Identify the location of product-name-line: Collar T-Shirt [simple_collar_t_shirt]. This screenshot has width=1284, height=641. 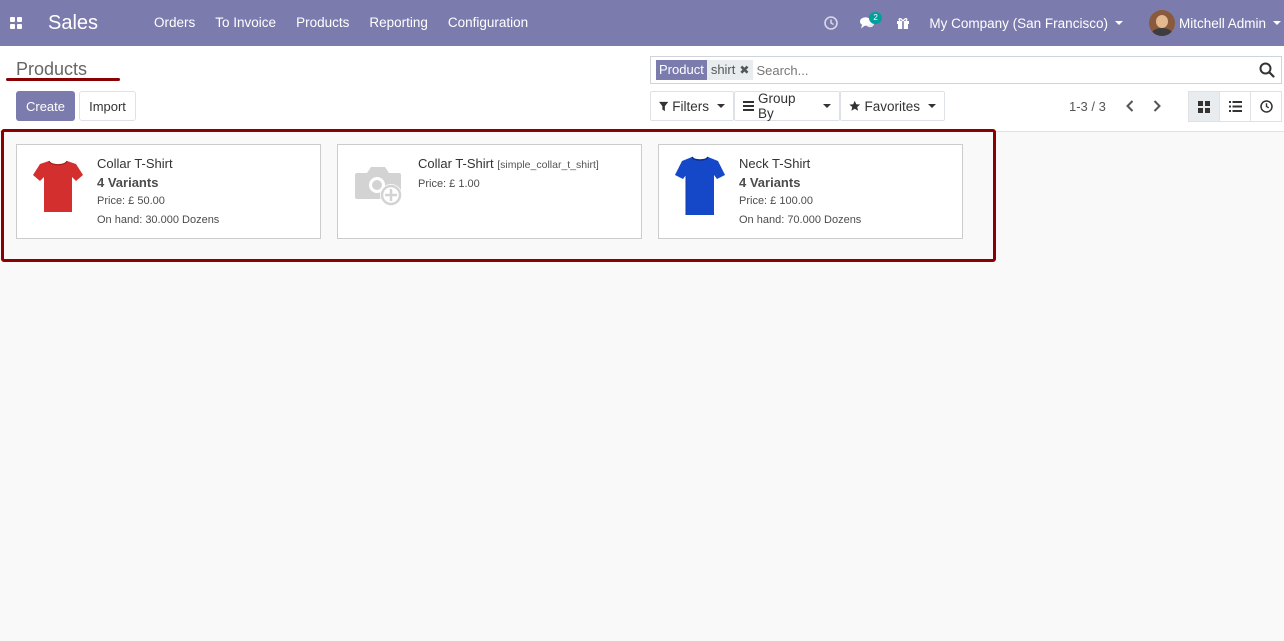
(526, 164).